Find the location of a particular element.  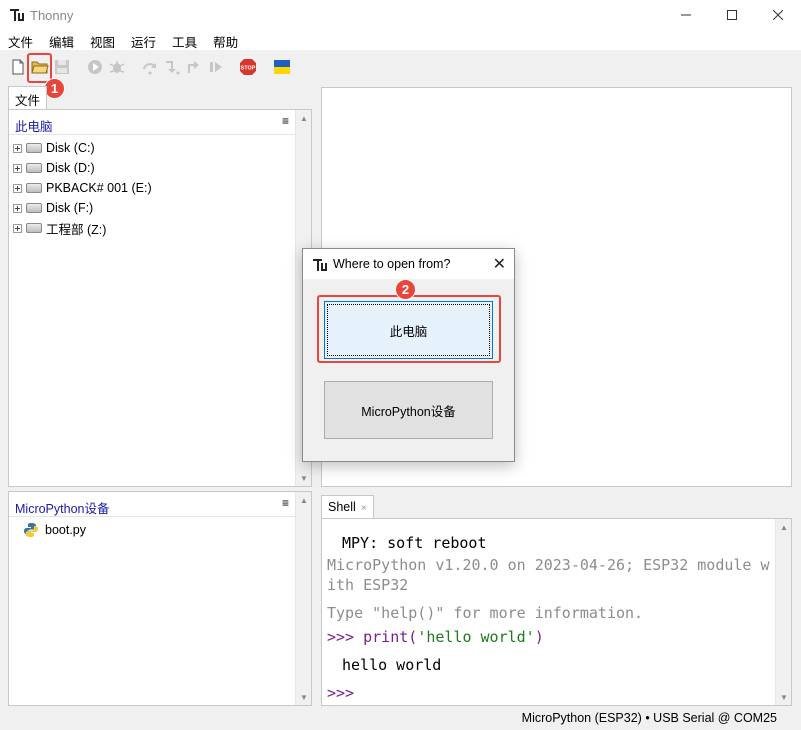

new-file-icon is located at coordinates (18, 67).